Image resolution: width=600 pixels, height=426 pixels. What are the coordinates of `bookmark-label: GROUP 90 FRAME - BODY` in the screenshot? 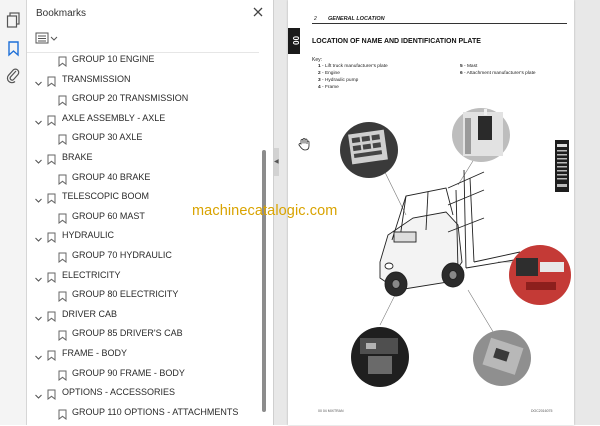 It's located at (128, 372).